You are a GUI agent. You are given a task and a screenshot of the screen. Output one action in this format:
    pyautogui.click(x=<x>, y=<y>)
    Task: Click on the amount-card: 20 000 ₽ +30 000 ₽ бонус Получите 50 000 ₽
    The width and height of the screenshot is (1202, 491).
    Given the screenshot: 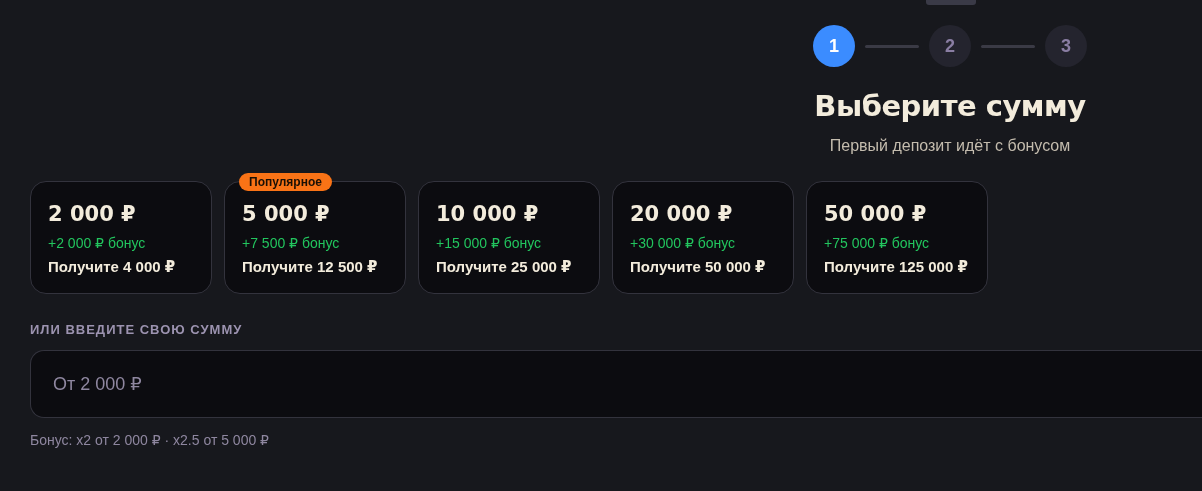 What is the action you would take?
    pyautogui.click(x=703, y=237)
    